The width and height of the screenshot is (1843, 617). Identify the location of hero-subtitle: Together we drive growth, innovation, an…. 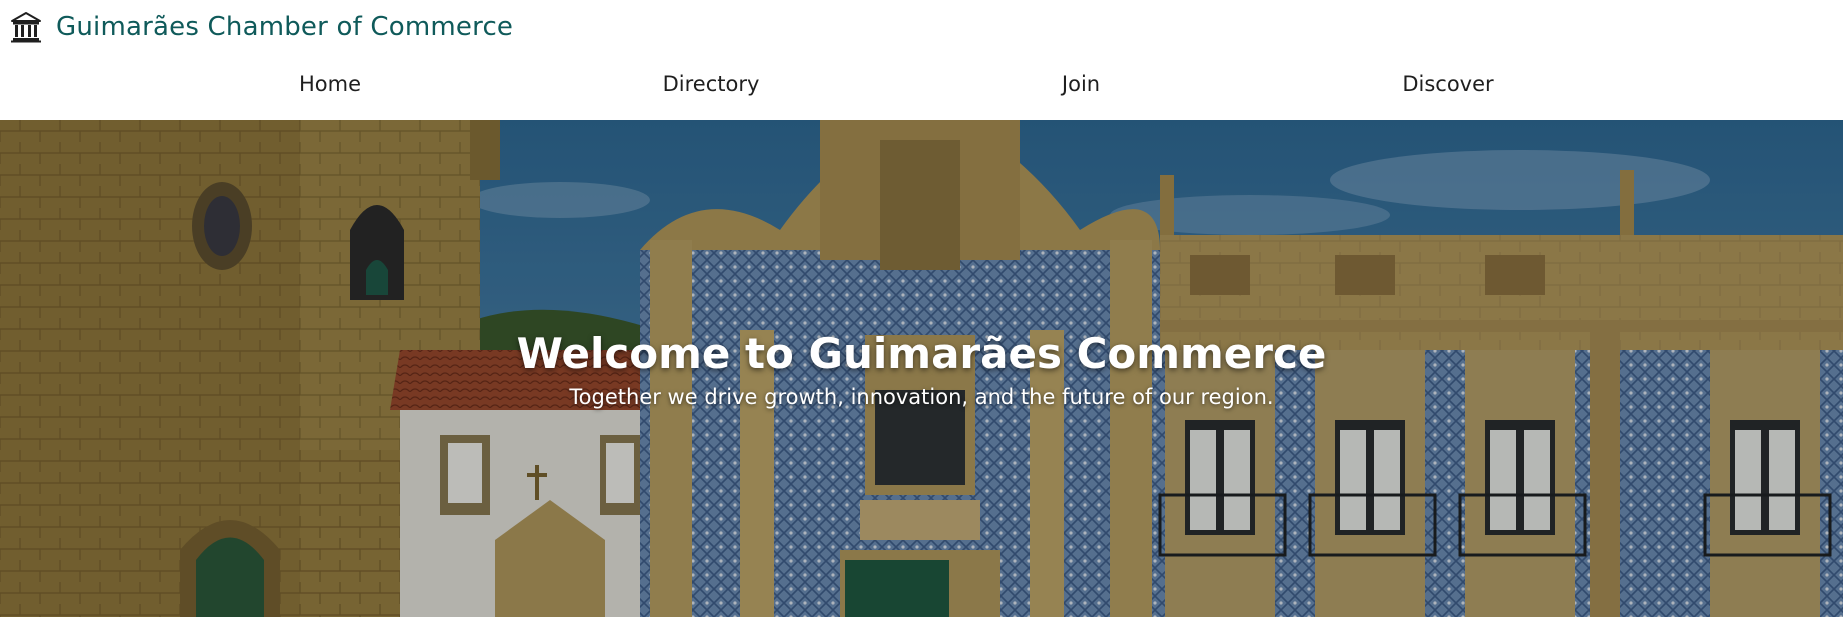
(921, 397).